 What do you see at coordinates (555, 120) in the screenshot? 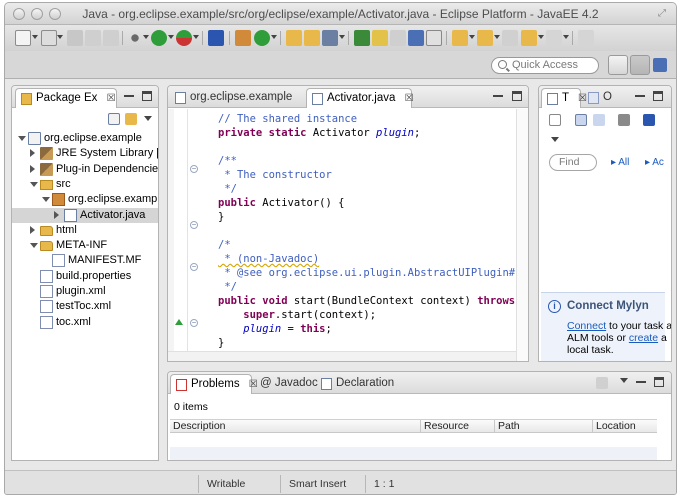
I see `new-task-icon` at bounding box center [555, 120].